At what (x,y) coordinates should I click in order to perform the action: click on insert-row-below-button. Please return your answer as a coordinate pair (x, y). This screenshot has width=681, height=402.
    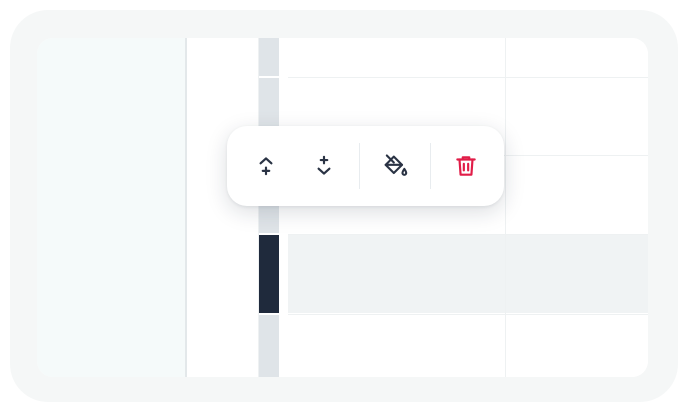
    Looking at the image, I should click on (324, 166).